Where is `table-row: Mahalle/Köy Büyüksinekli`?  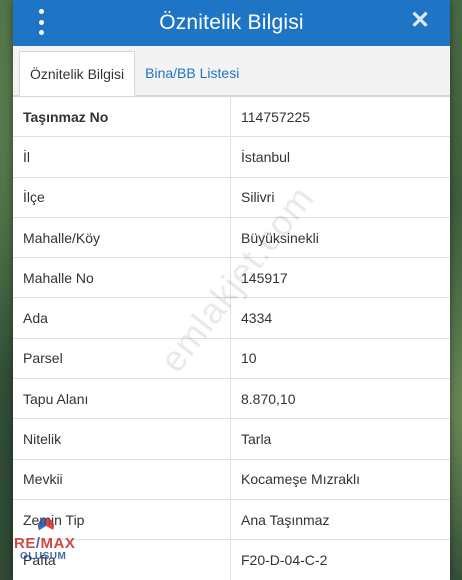
table-row: Mahalle/Köy Büyüksinekli is located at coordinates (231, 238).